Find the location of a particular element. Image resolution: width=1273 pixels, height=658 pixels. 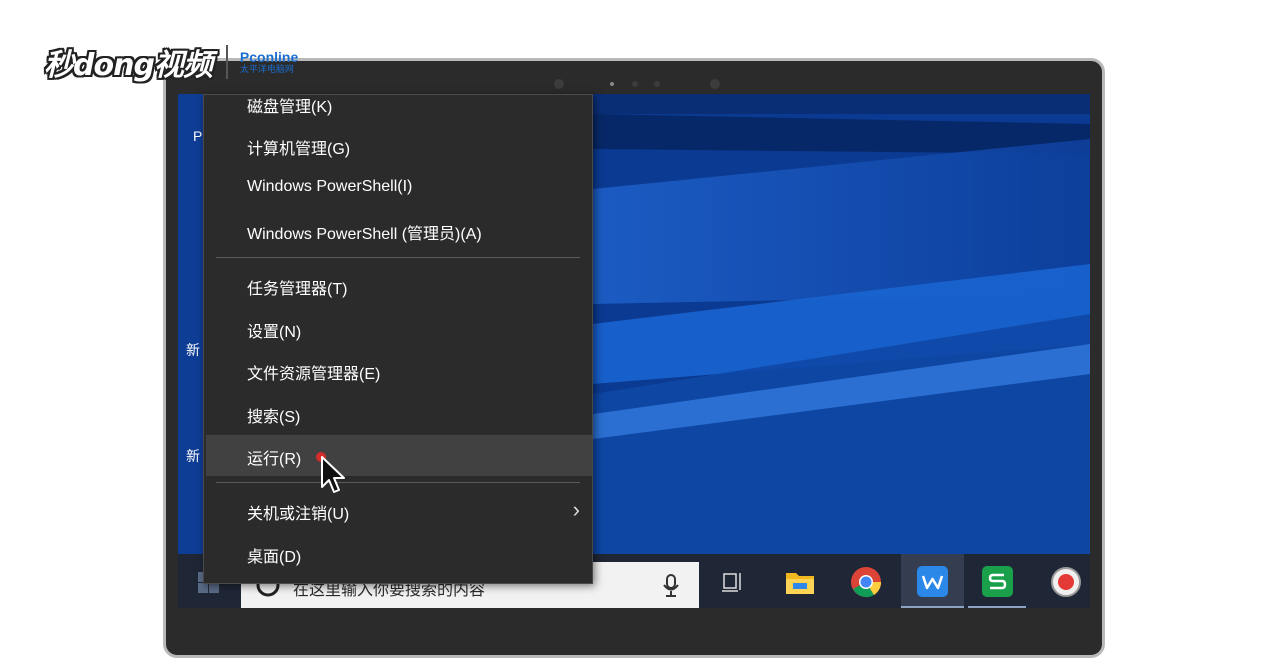

led-icon is located at coordinates (612, 84).